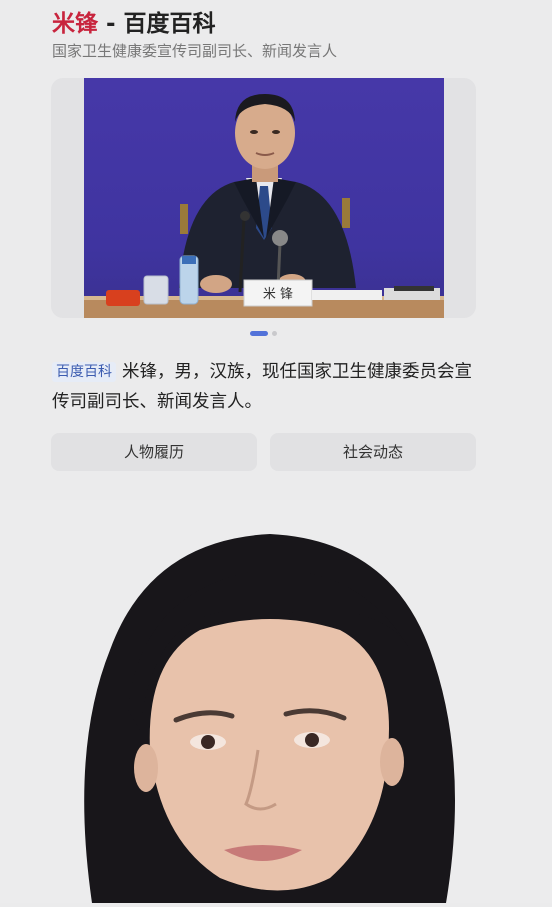 The height and width of the screenshot is (907, 552). Describe the element at coordinates (274, 333) in the screenshot. I see `carousel-dot` at that location.